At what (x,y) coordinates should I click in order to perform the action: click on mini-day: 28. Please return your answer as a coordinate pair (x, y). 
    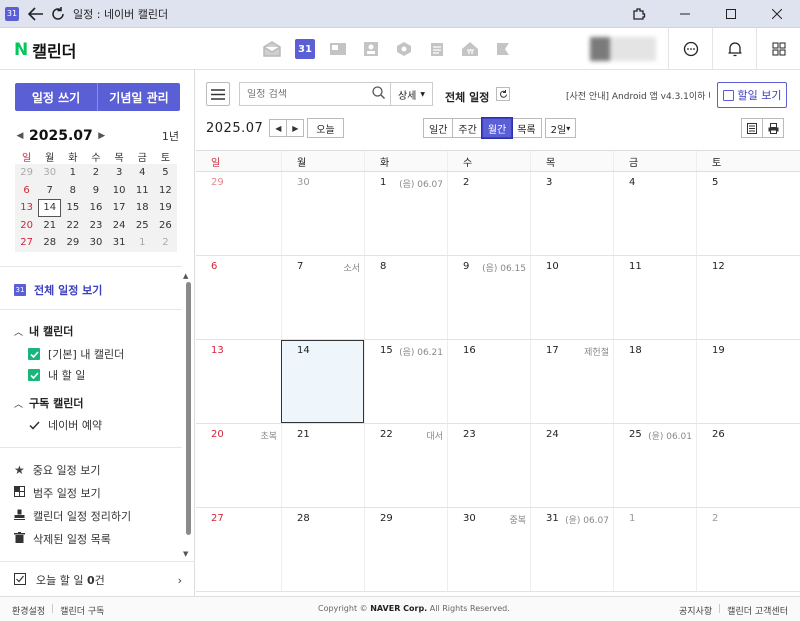
    Looking at the image, I should click on (50, 243).